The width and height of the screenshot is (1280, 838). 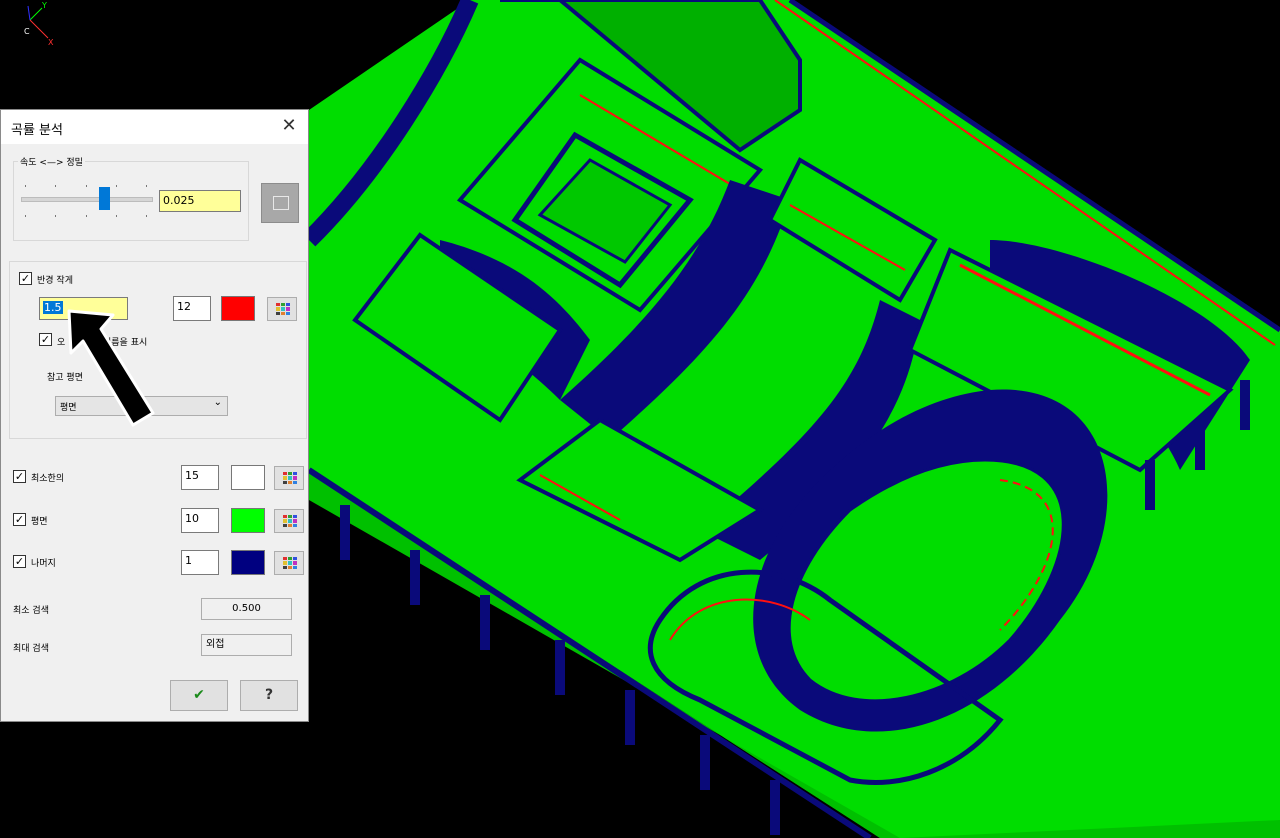 I want to click on help-button: ?, so click(x=269, y=695).